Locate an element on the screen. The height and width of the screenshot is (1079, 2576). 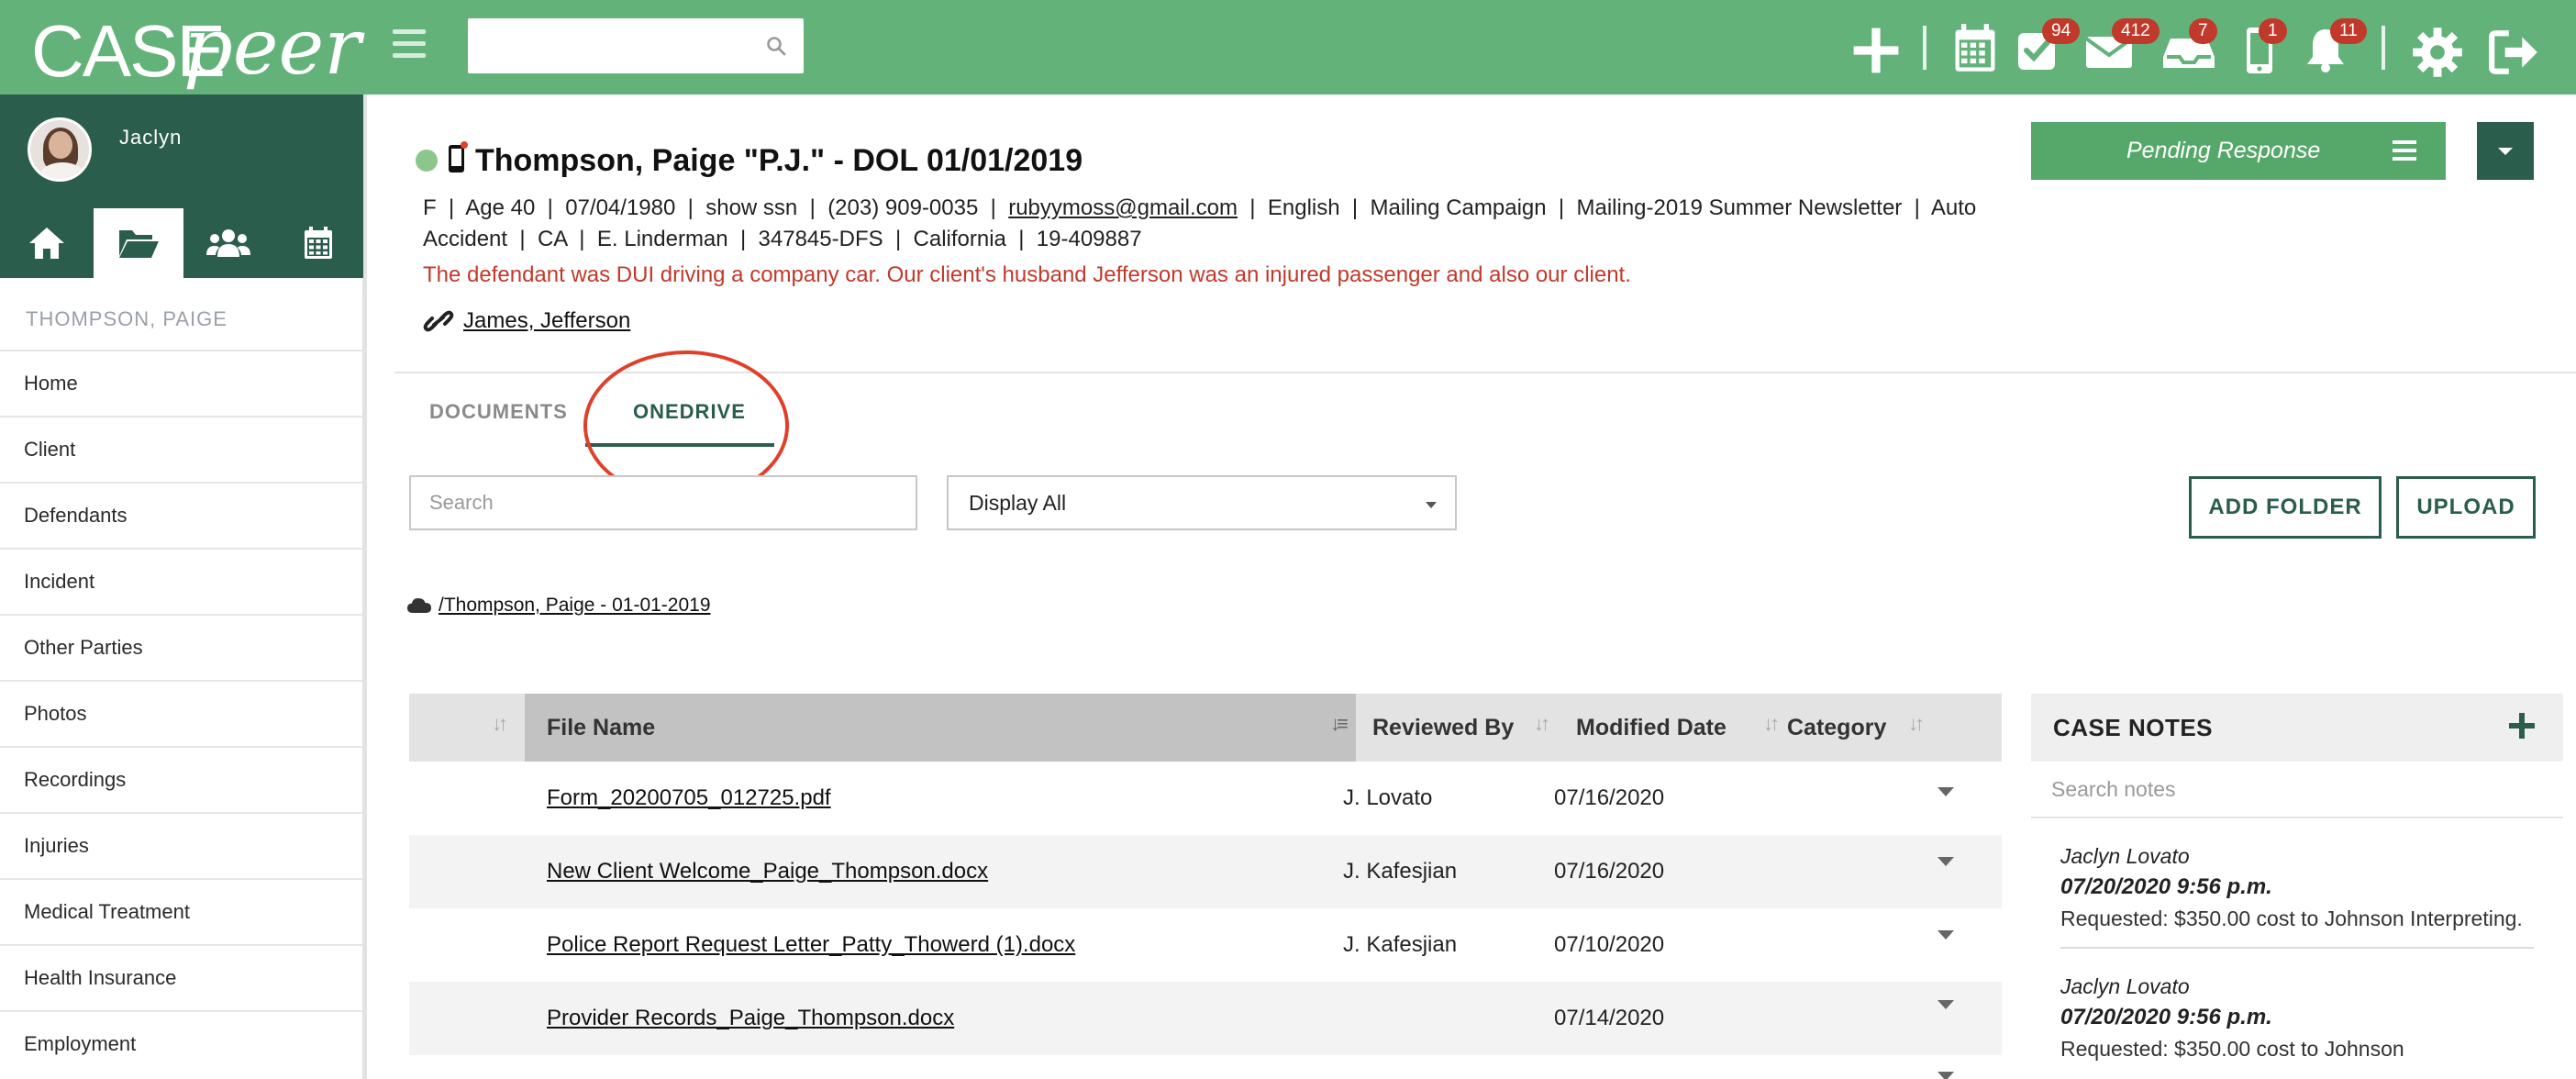
case-notes-header: CASE NOTES is located at coordinates (2297, 728).